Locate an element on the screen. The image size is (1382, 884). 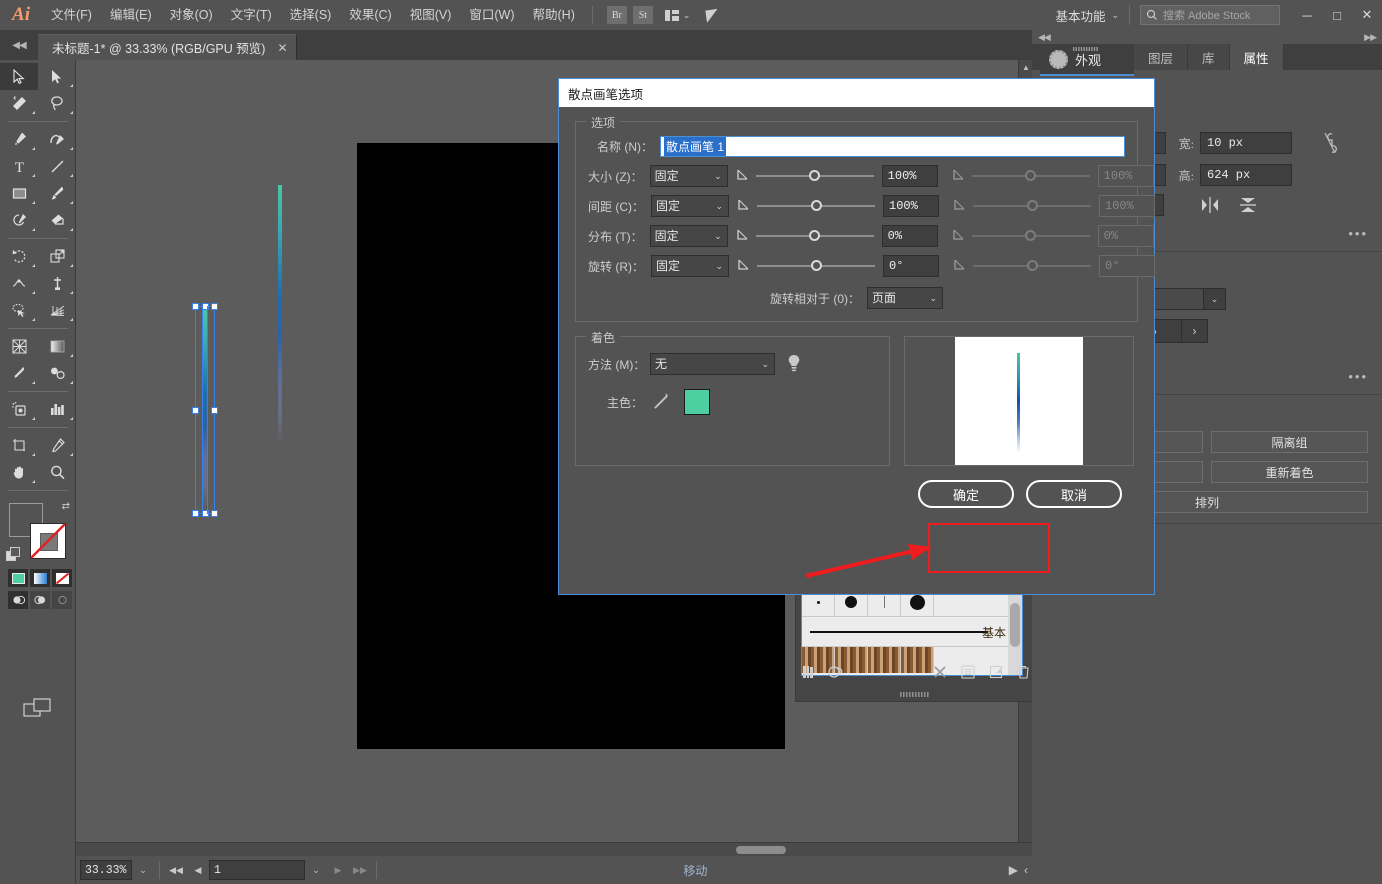
width-tool is located at coordinates (19, 283).